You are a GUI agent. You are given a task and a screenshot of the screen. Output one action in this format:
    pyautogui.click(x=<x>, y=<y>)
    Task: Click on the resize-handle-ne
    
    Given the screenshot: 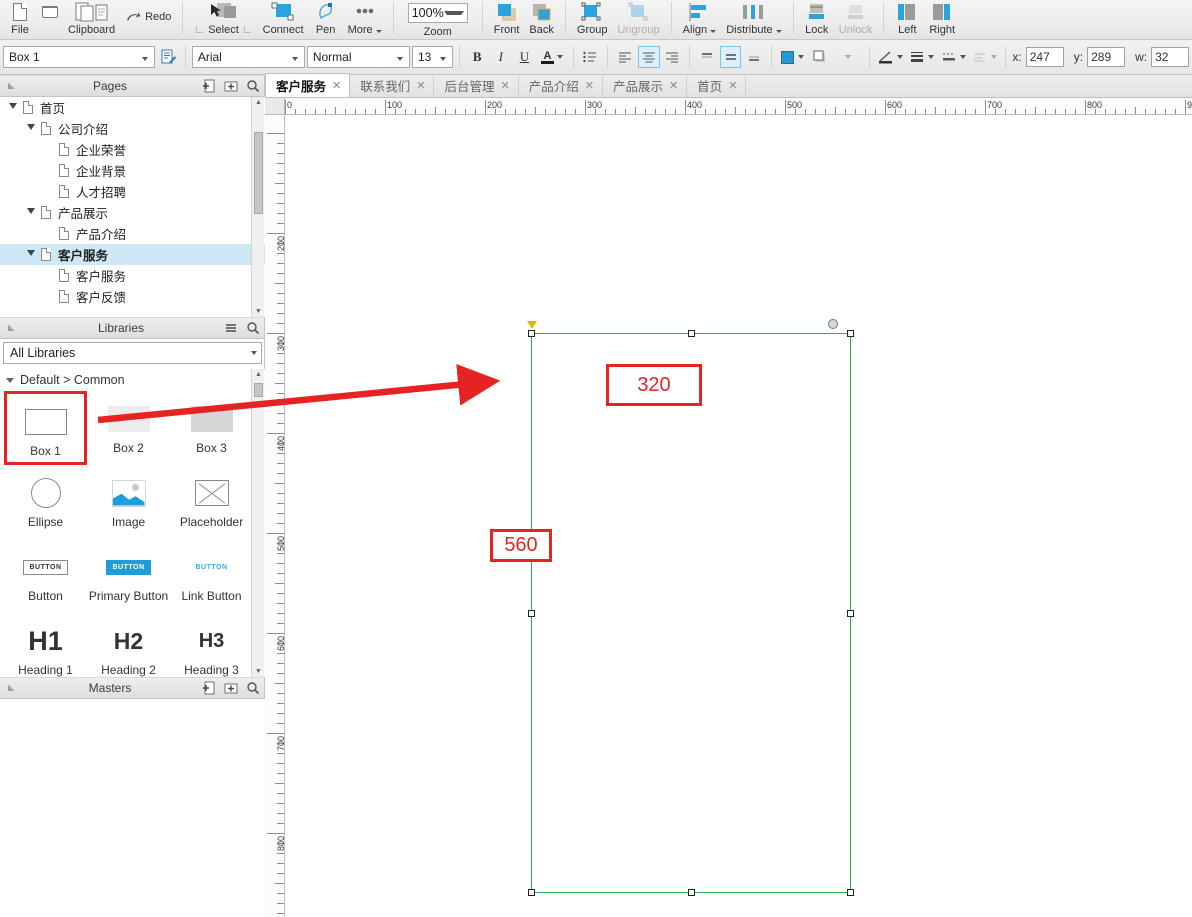 What is the action you would take?
    pyautogui.click(x=850, y=333)
    